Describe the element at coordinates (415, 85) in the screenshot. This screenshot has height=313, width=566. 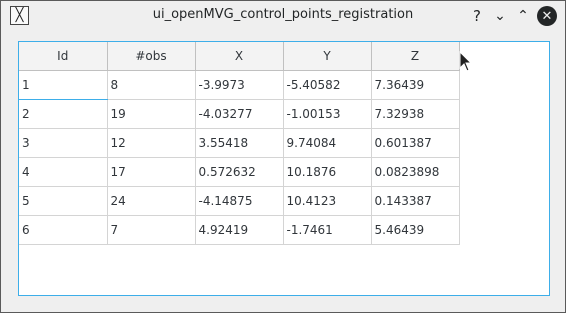
I see `table-cell-z: 7.36439` at that location.